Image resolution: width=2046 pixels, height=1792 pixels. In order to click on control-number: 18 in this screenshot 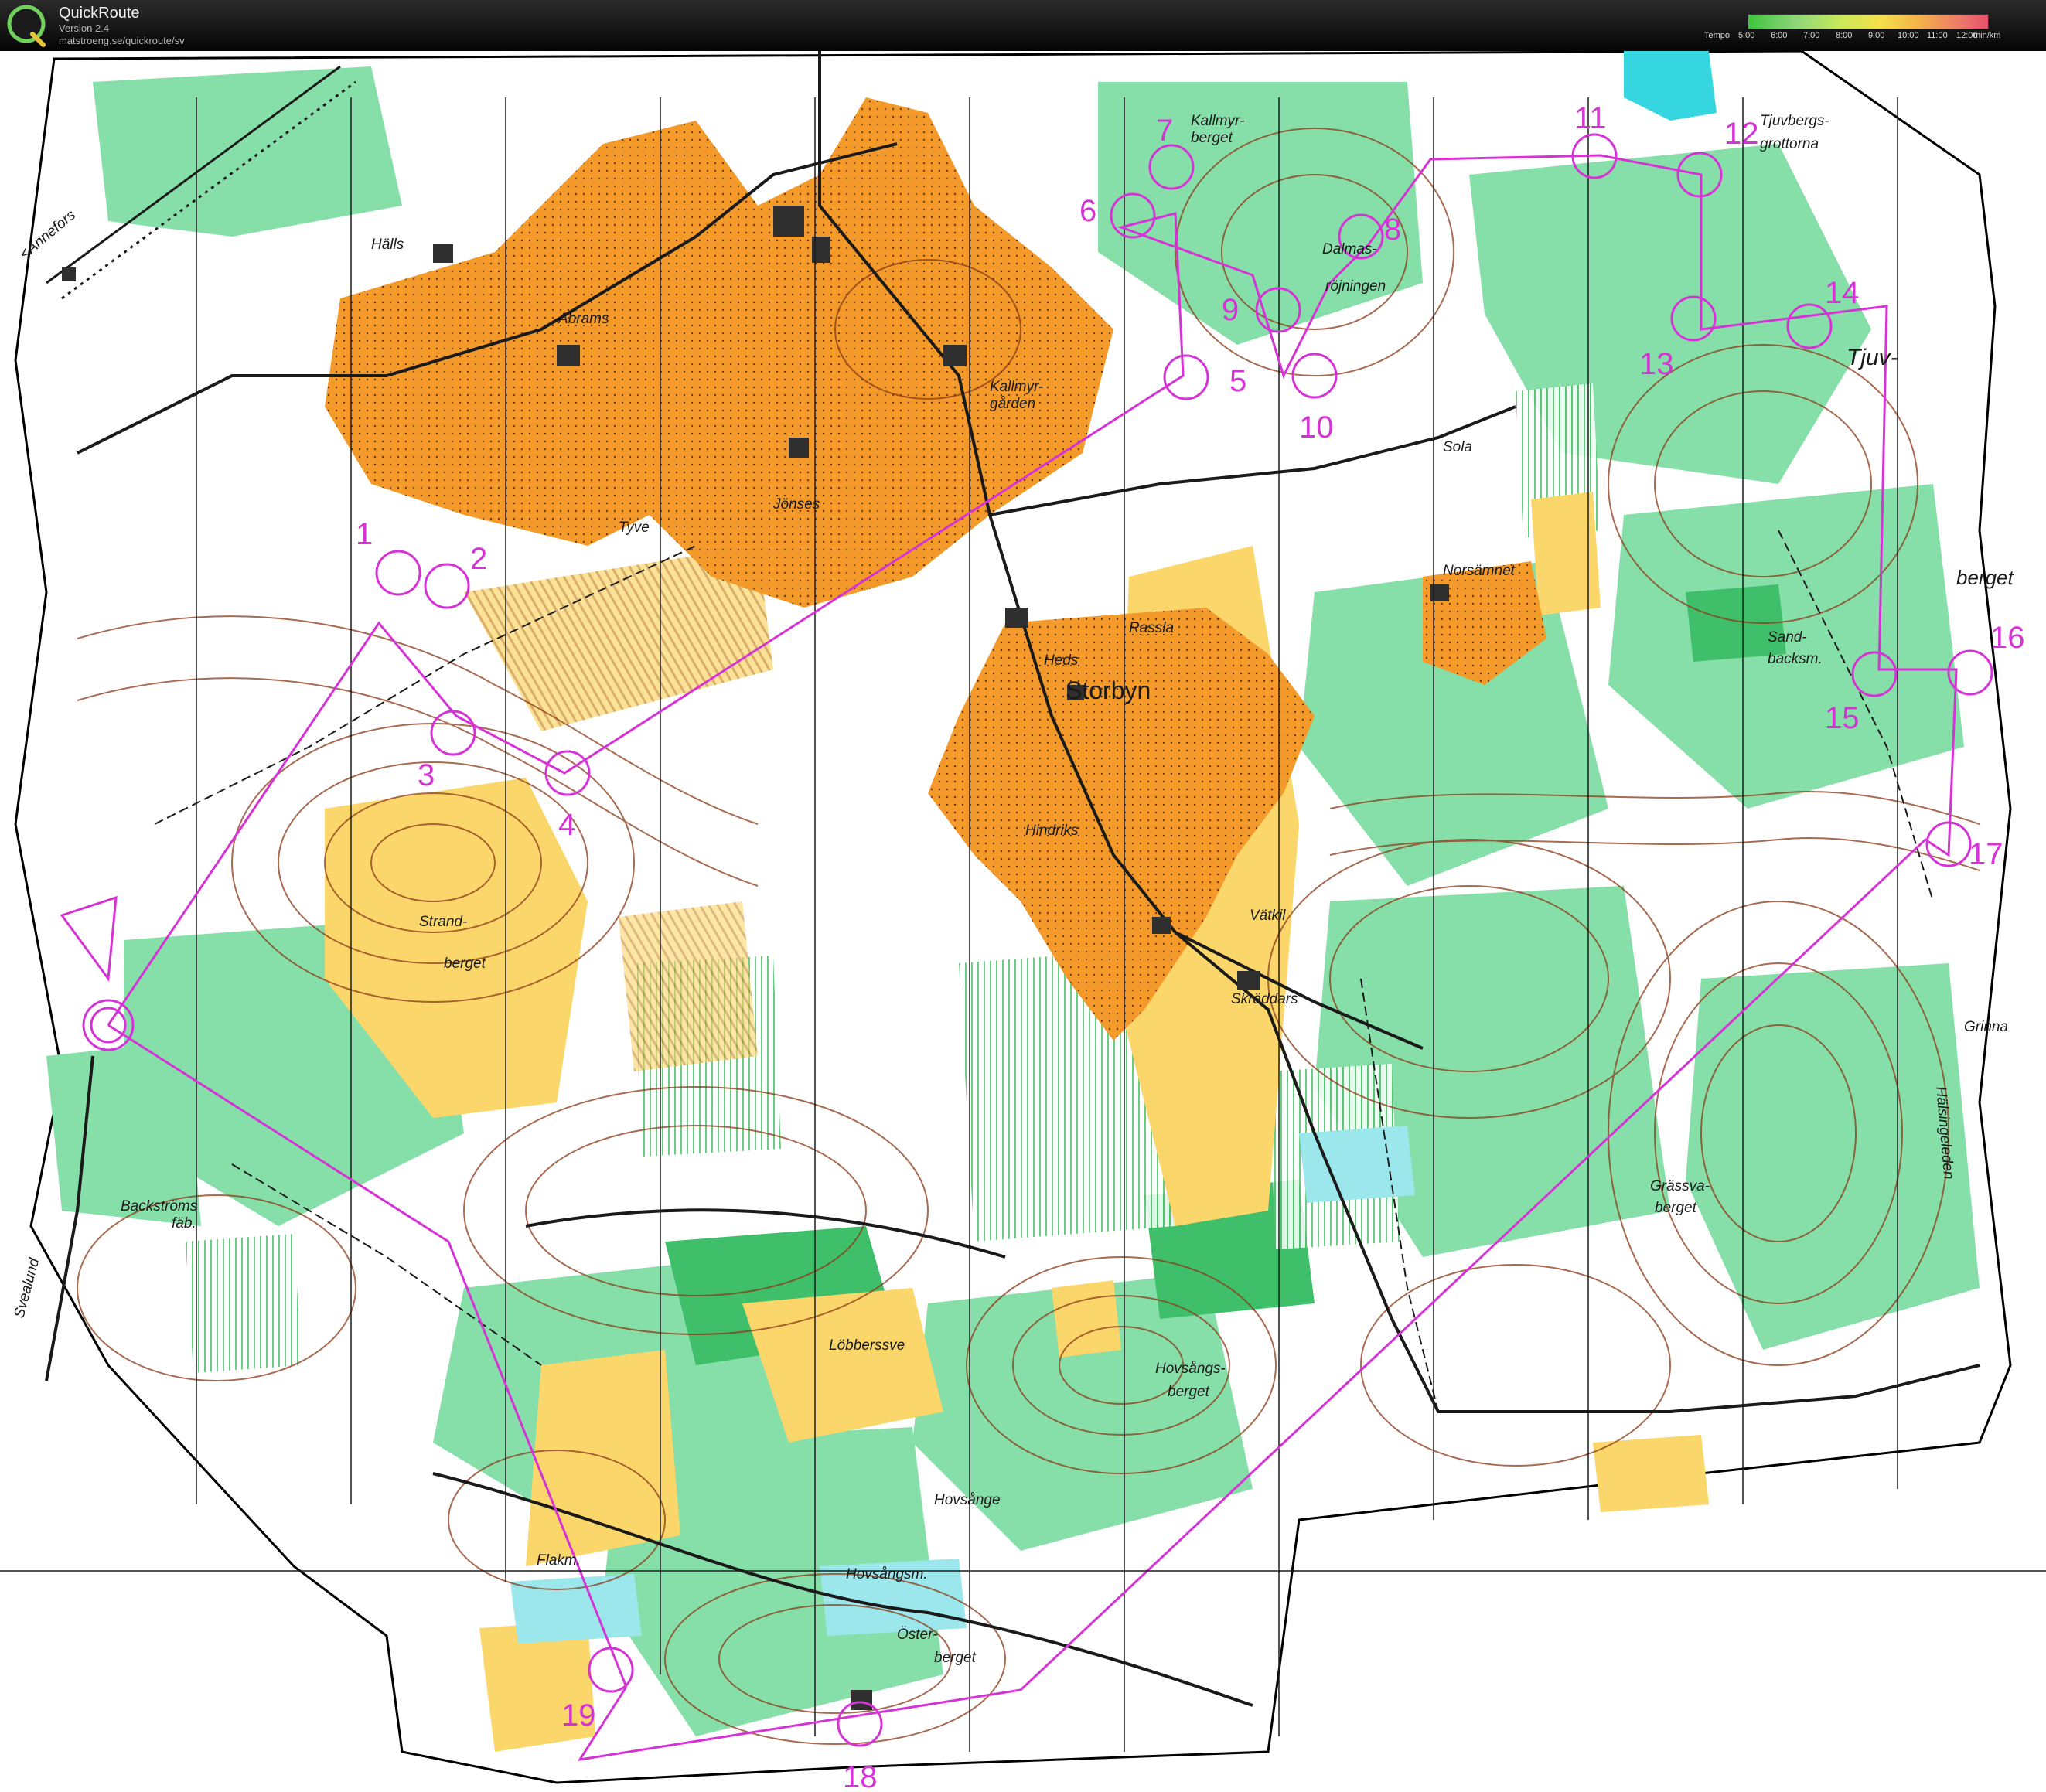, I will do `click(860, 1776)`.